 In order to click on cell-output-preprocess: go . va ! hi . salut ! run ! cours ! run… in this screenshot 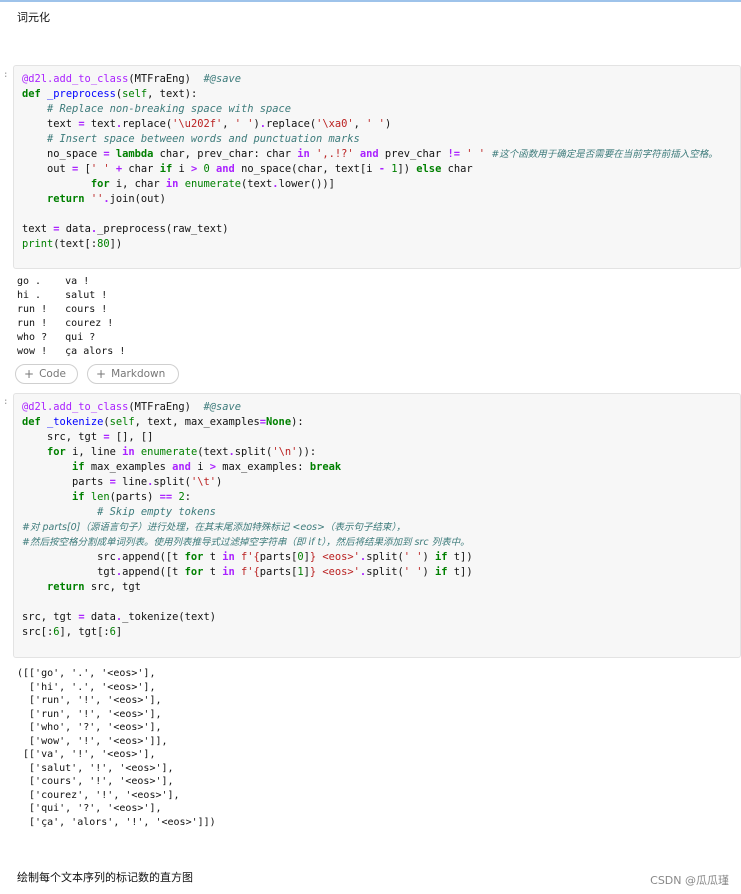, I will do `click(71, 316)`.